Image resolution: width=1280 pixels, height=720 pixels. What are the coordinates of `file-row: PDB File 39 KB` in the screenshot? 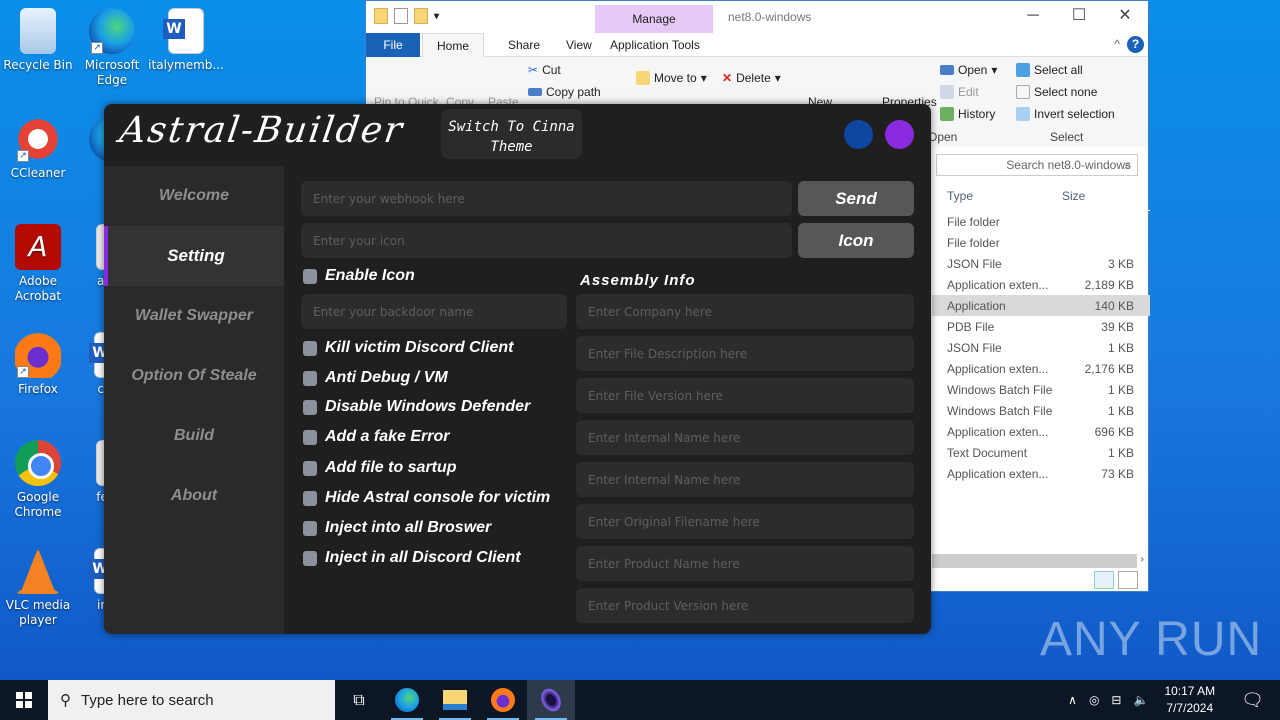 It's located at (1041, 326).